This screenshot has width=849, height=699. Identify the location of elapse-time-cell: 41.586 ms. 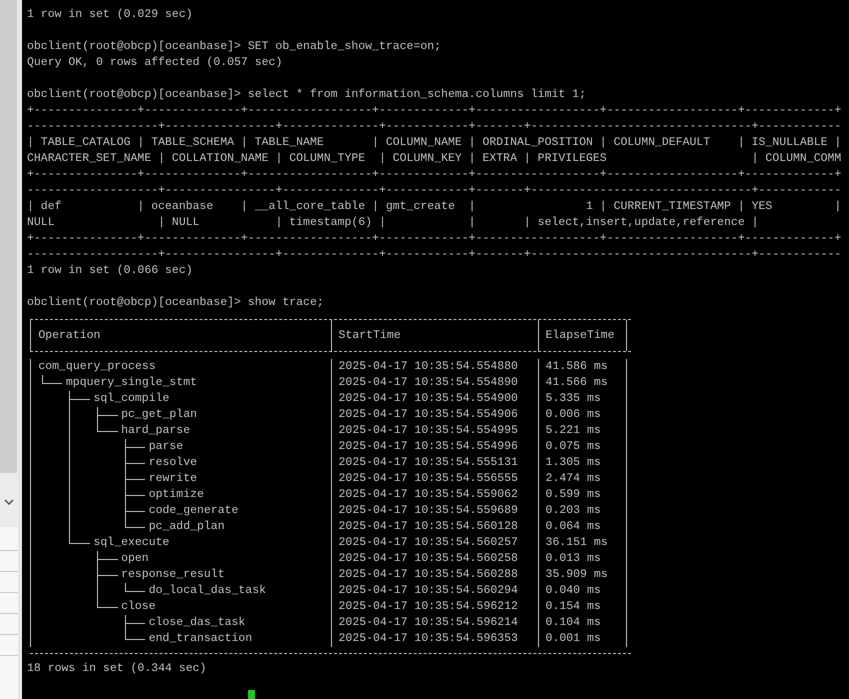
(583, 367).